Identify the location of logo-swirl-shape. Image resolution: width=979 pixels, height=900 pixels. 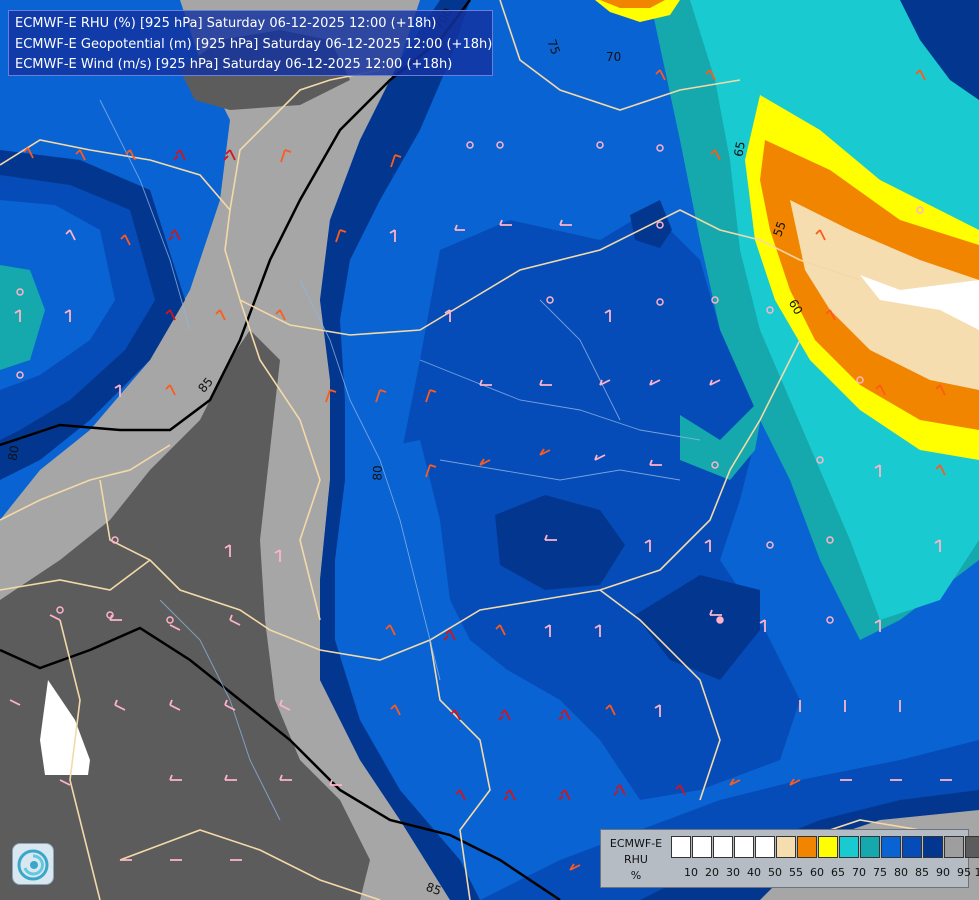
(33, 865).